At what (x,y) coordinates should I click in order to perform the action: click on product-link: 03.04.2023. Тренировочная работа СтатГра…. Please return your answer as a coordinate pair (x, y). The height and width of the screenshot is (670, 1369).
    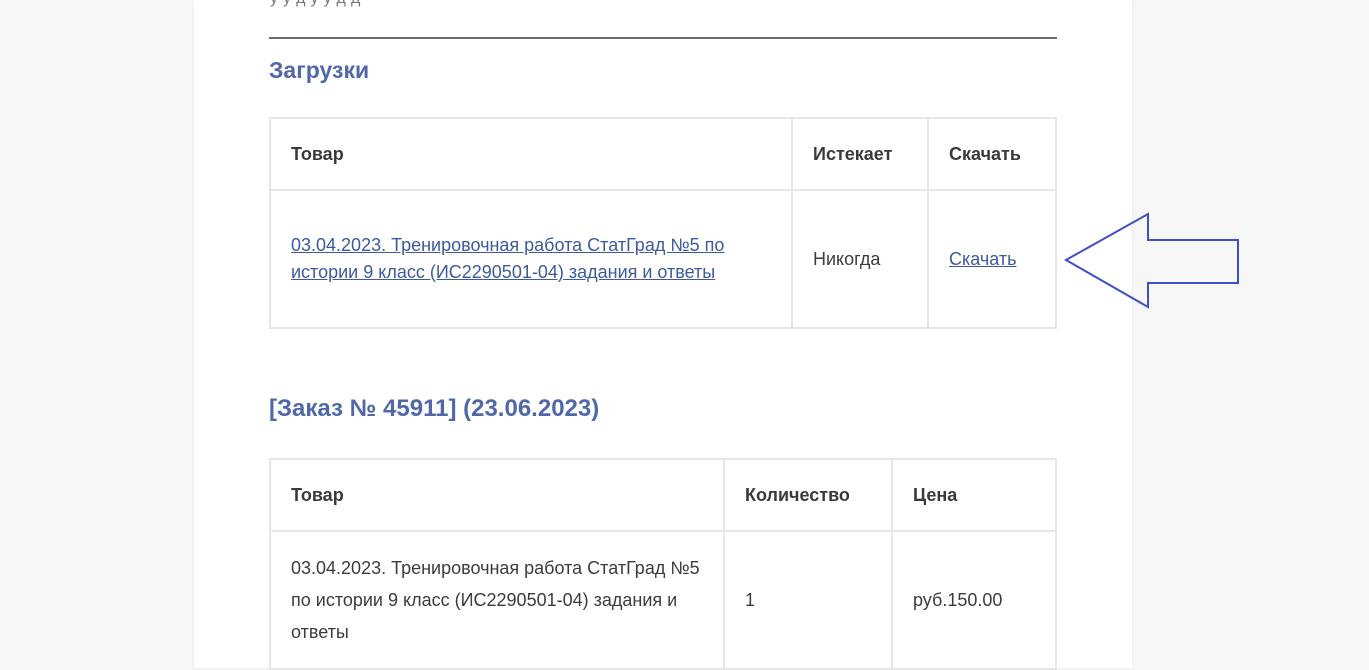
    Looking at the image, I should click on (507, 258).